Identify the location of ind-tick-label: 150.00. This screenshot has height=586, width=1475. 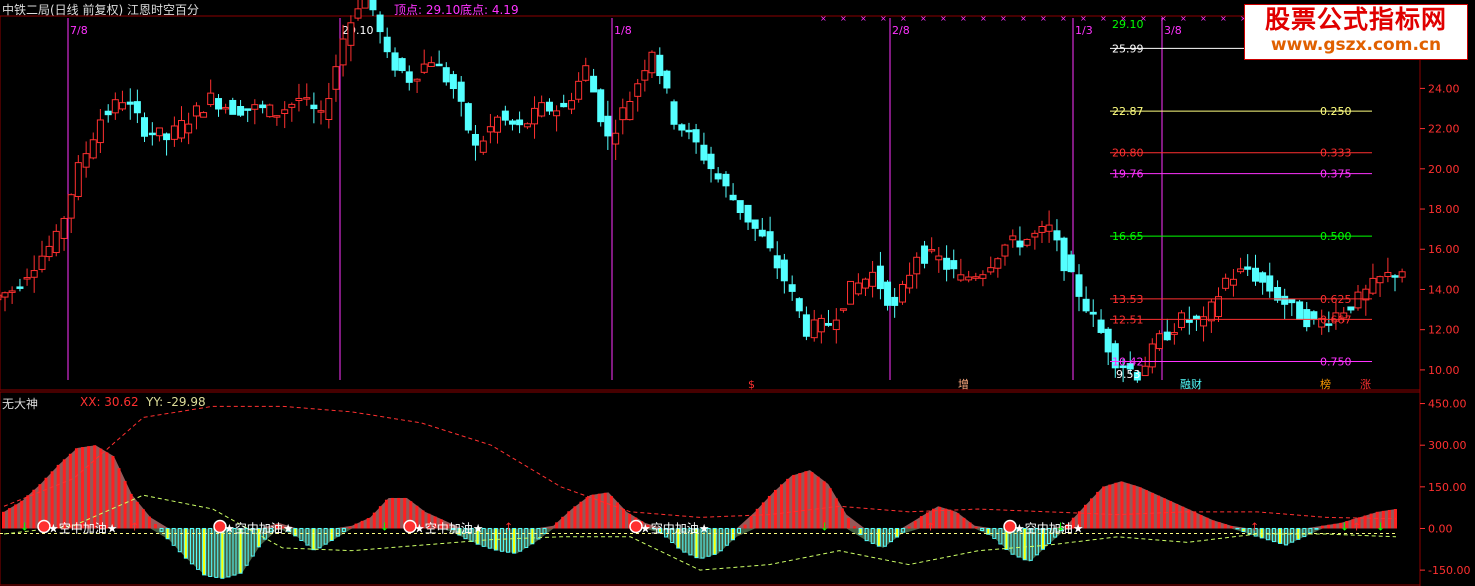
(1447, 487).